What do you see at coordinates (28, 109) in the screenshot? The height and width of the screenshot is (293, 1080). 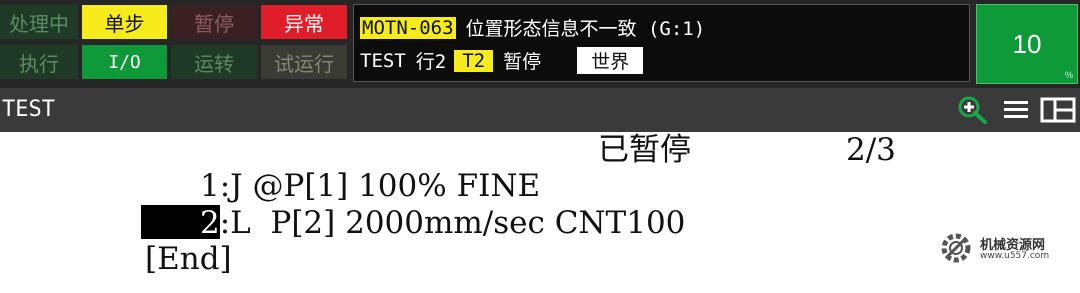 I see `page-title: TEST` at bounding box center [28, 109].